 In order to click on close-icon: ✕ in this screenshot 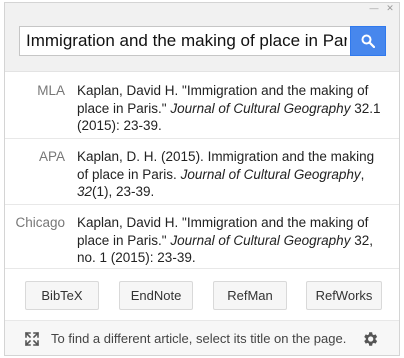, I will do `click(390, 8)`.